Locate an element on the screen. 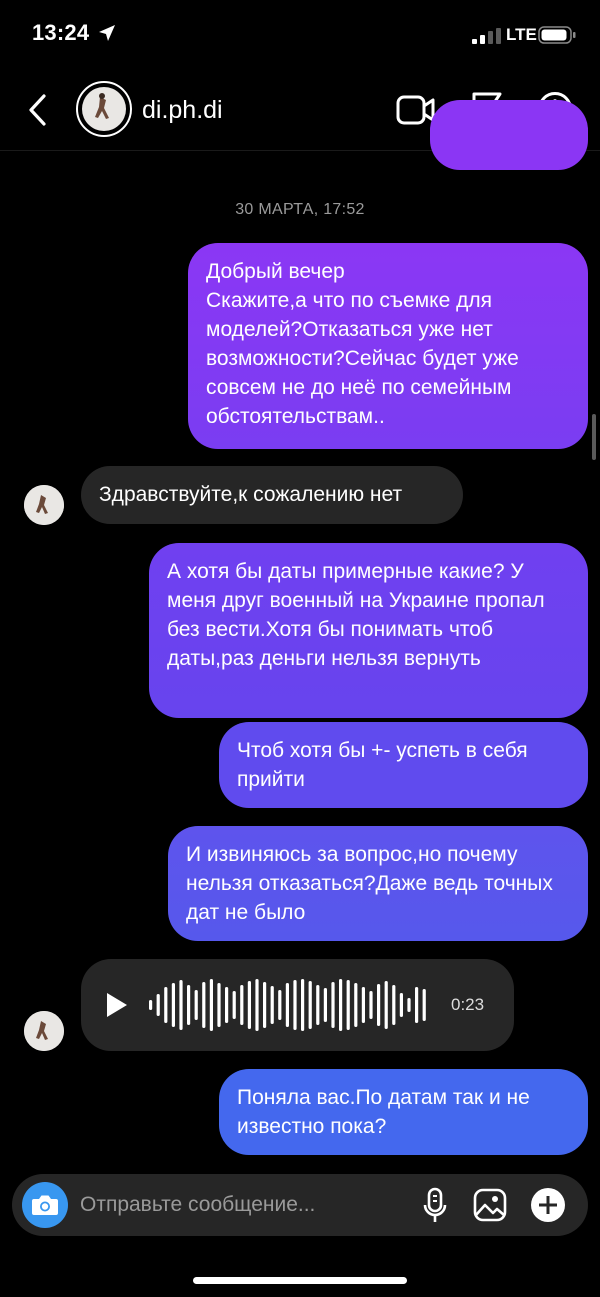 The height and width of the screenshot is (1297, 600). location-arrow-icon is located at coordinates (107, 33).